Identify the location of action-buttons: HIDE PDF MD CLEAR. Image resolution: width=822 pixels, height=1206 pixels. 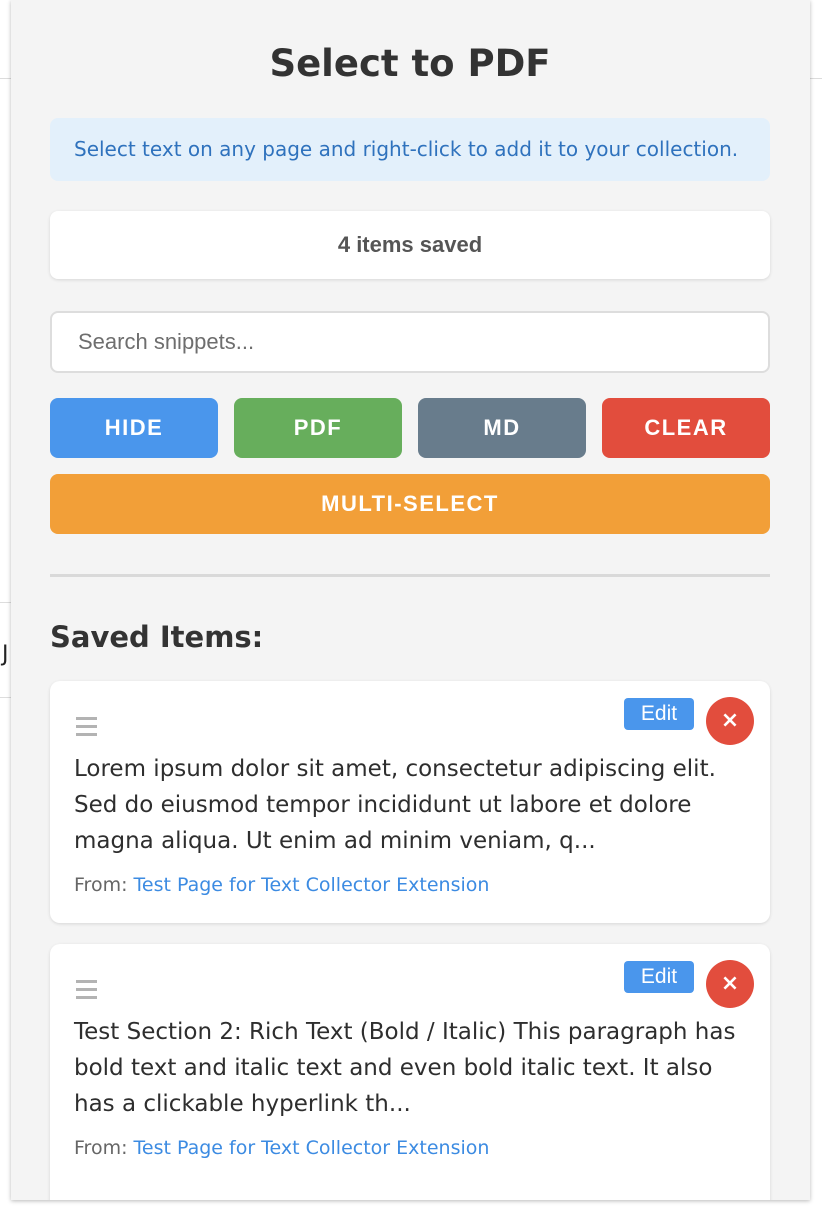
(410, 428).